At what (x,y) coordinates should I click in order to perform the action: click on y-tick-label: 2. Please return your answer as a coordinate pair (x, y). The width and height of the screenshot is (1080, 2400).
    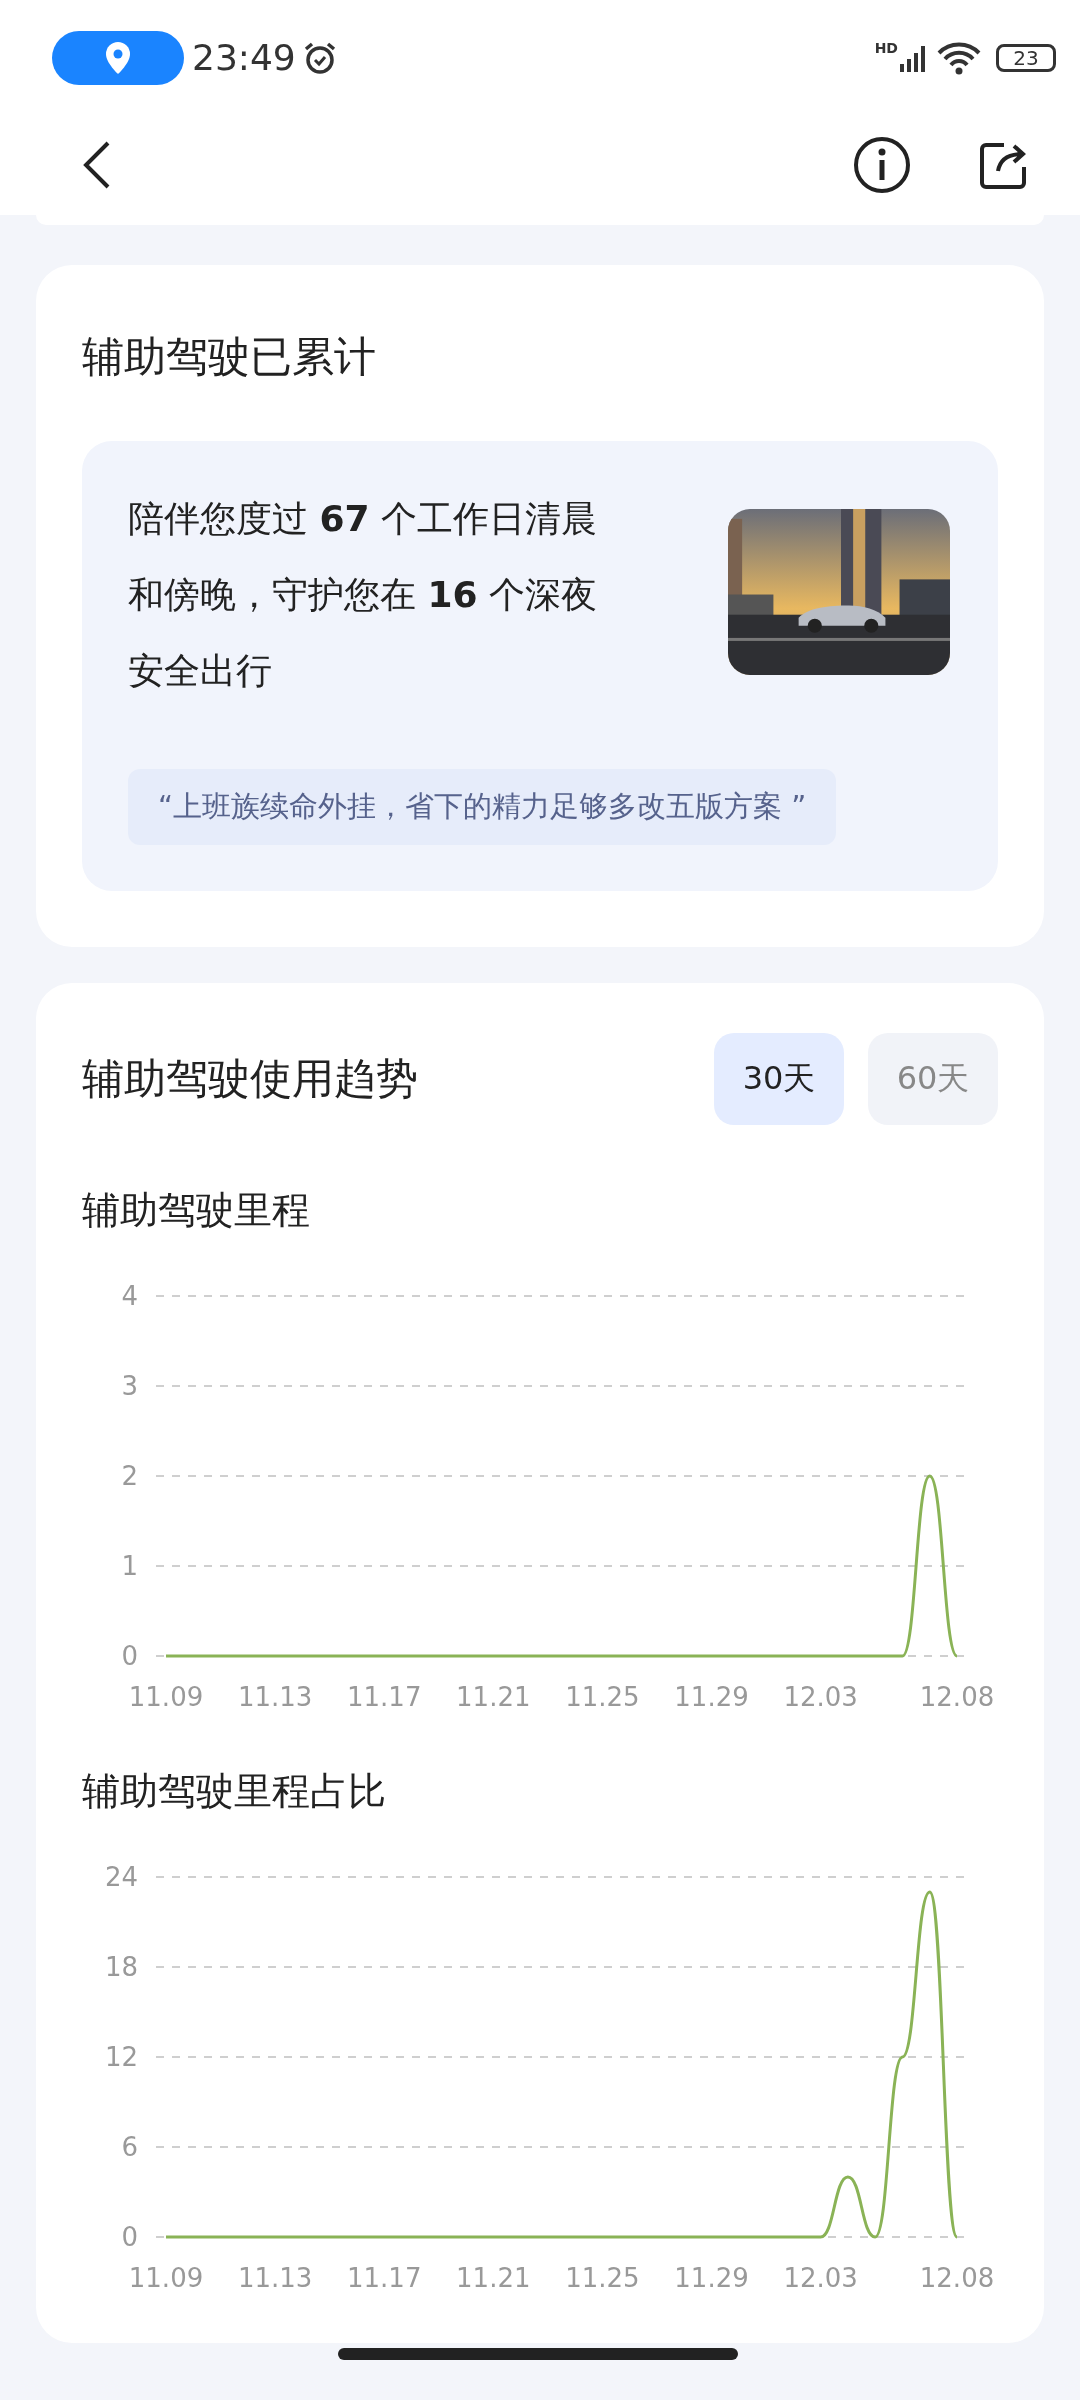
    Looking at the image, I should click on (129, 1476).